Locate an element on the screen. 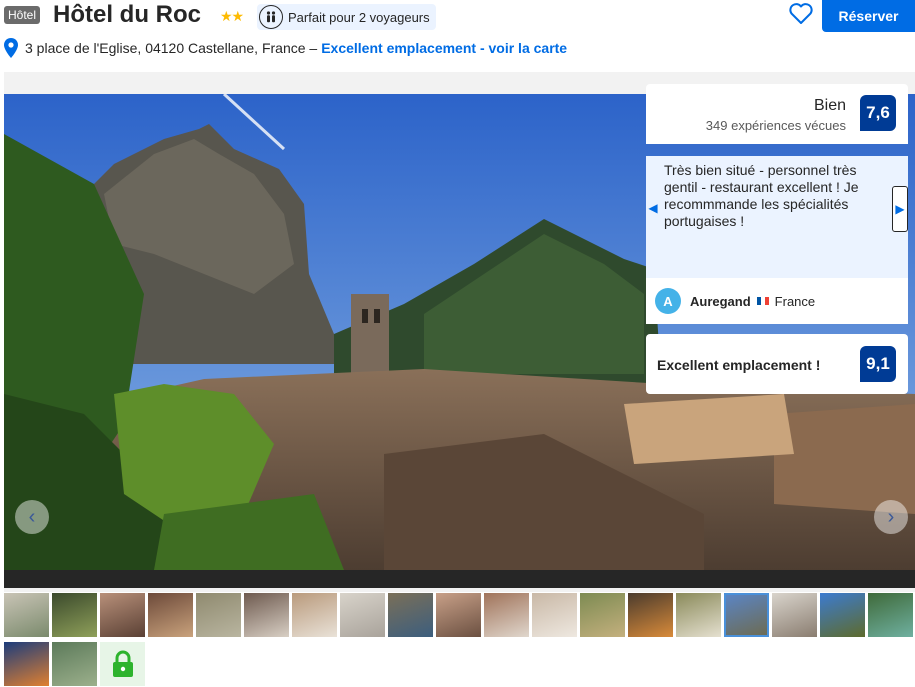 This screenshot has height=687, width=915. france-flag-icon is located at coordinates (762, 301).